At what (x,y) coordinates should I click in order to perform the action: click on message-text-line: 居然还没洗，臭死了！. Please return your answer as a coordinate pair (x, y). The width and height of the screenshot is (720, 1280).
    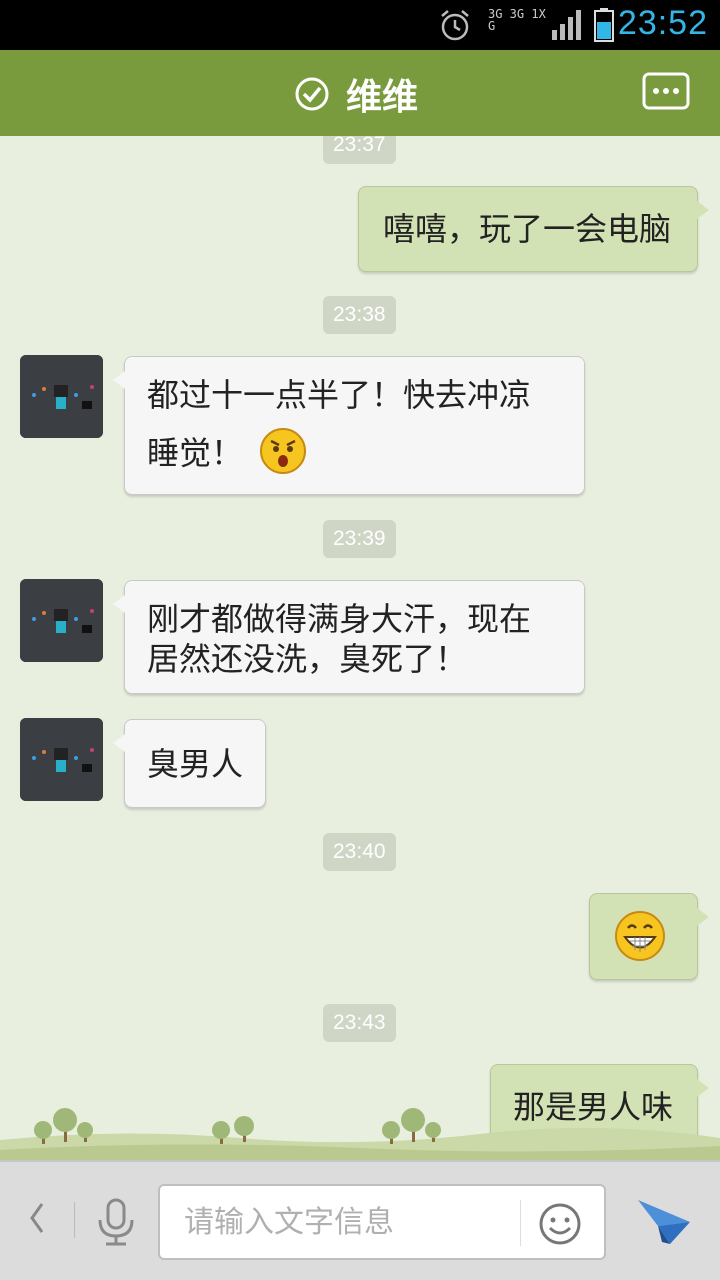
    Looking at the image, I should click on (307, 659).